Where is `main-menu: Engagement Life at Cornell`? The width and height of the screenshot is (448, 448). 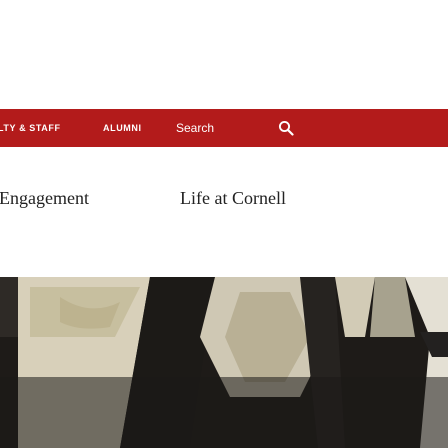 main-menu: Engagement Life at Cornell is located at coordinates (224, 202).